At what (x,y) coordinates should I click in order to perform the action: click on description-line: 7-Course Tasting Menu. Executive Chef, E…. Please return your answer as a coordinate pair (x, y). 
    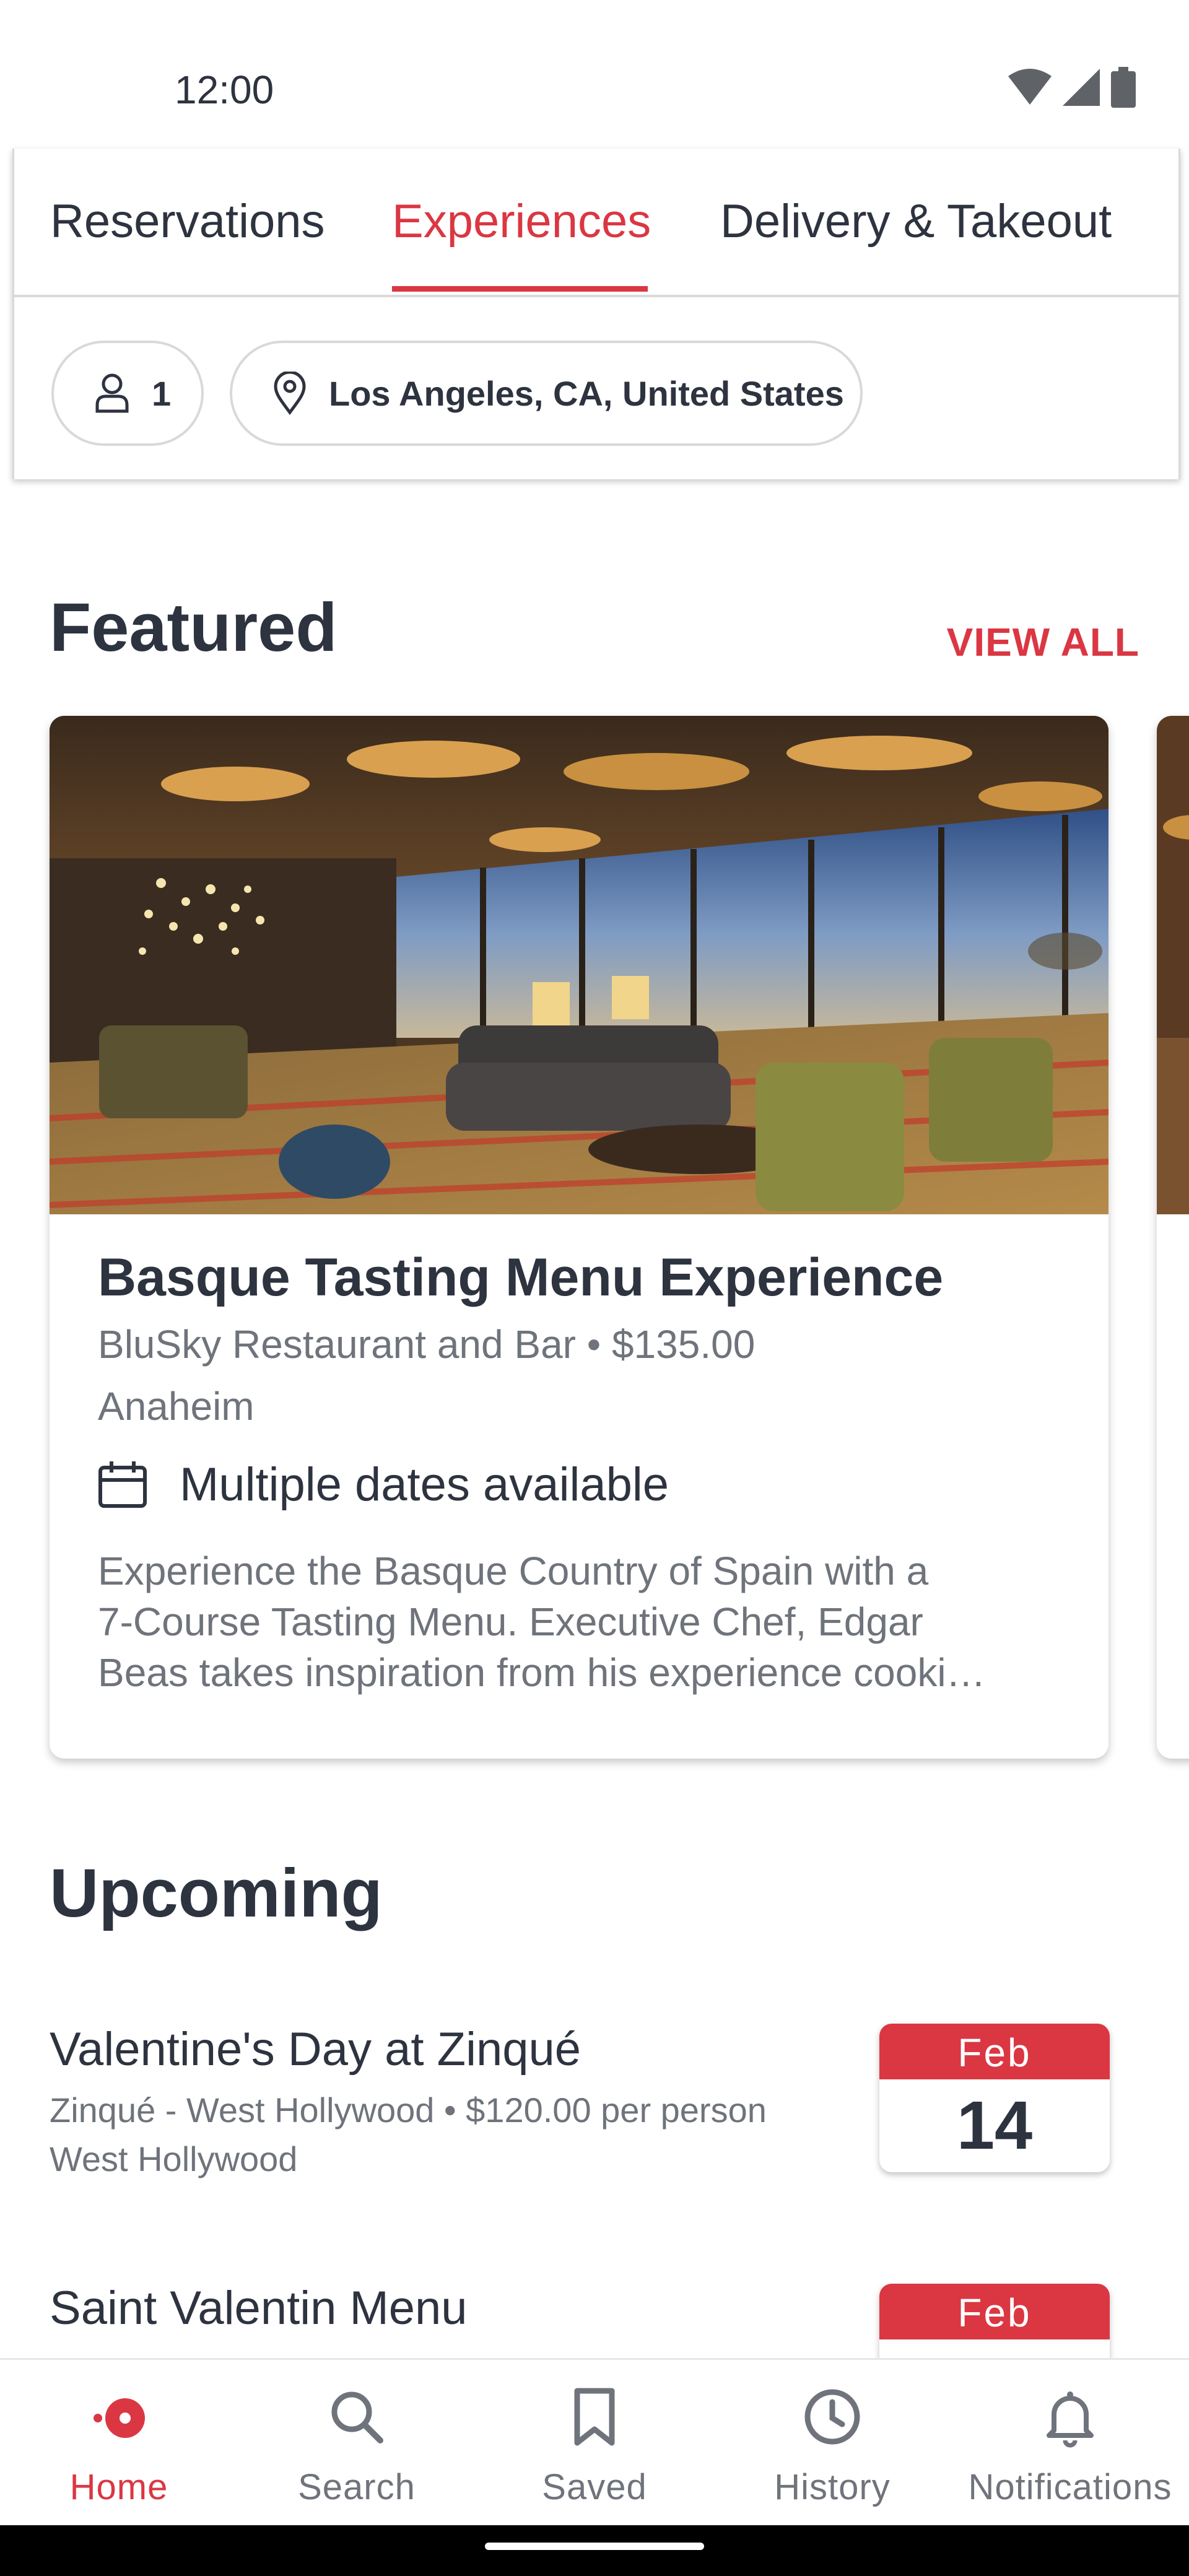
    Looking at the image, I should click on (510, 1621).